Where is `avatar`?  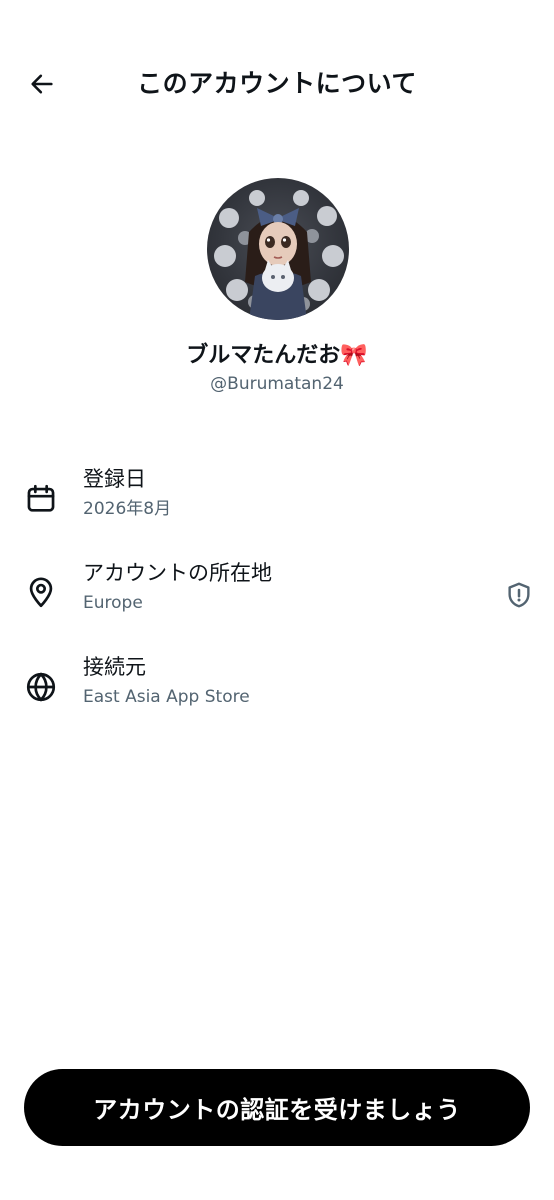 avatar is located at coordinates (278, 249).